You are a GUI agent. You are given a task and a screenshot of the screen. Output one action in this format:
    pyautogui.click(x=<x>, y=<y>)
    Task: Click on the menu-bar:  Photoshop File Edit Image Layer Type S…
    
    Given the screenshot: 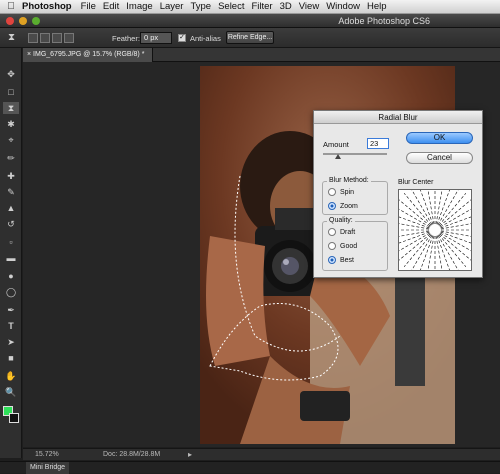 What is the action you would take?
    pyautogui.click(x=250, y=7)
    